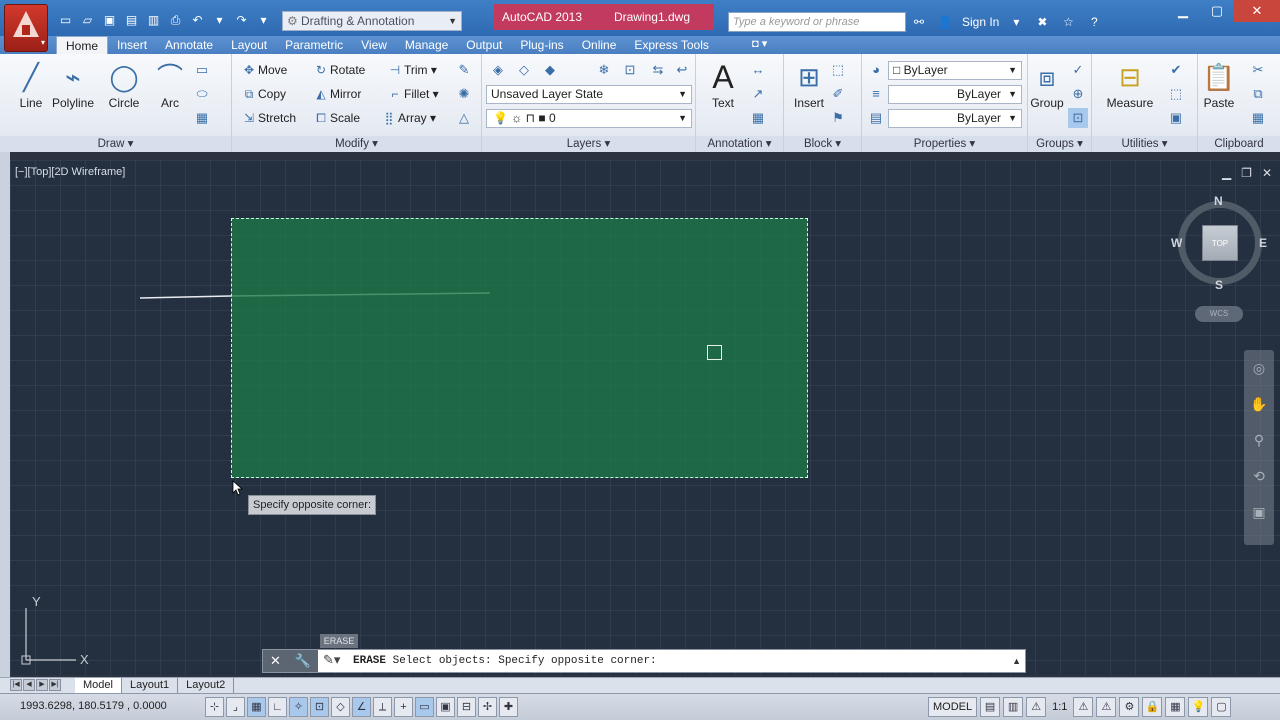 This screenshot has height=720, width=1280. Describe the element at coordinates (206, 685) in the screenshot. I see `tab-layout2: Layout2` at that location.